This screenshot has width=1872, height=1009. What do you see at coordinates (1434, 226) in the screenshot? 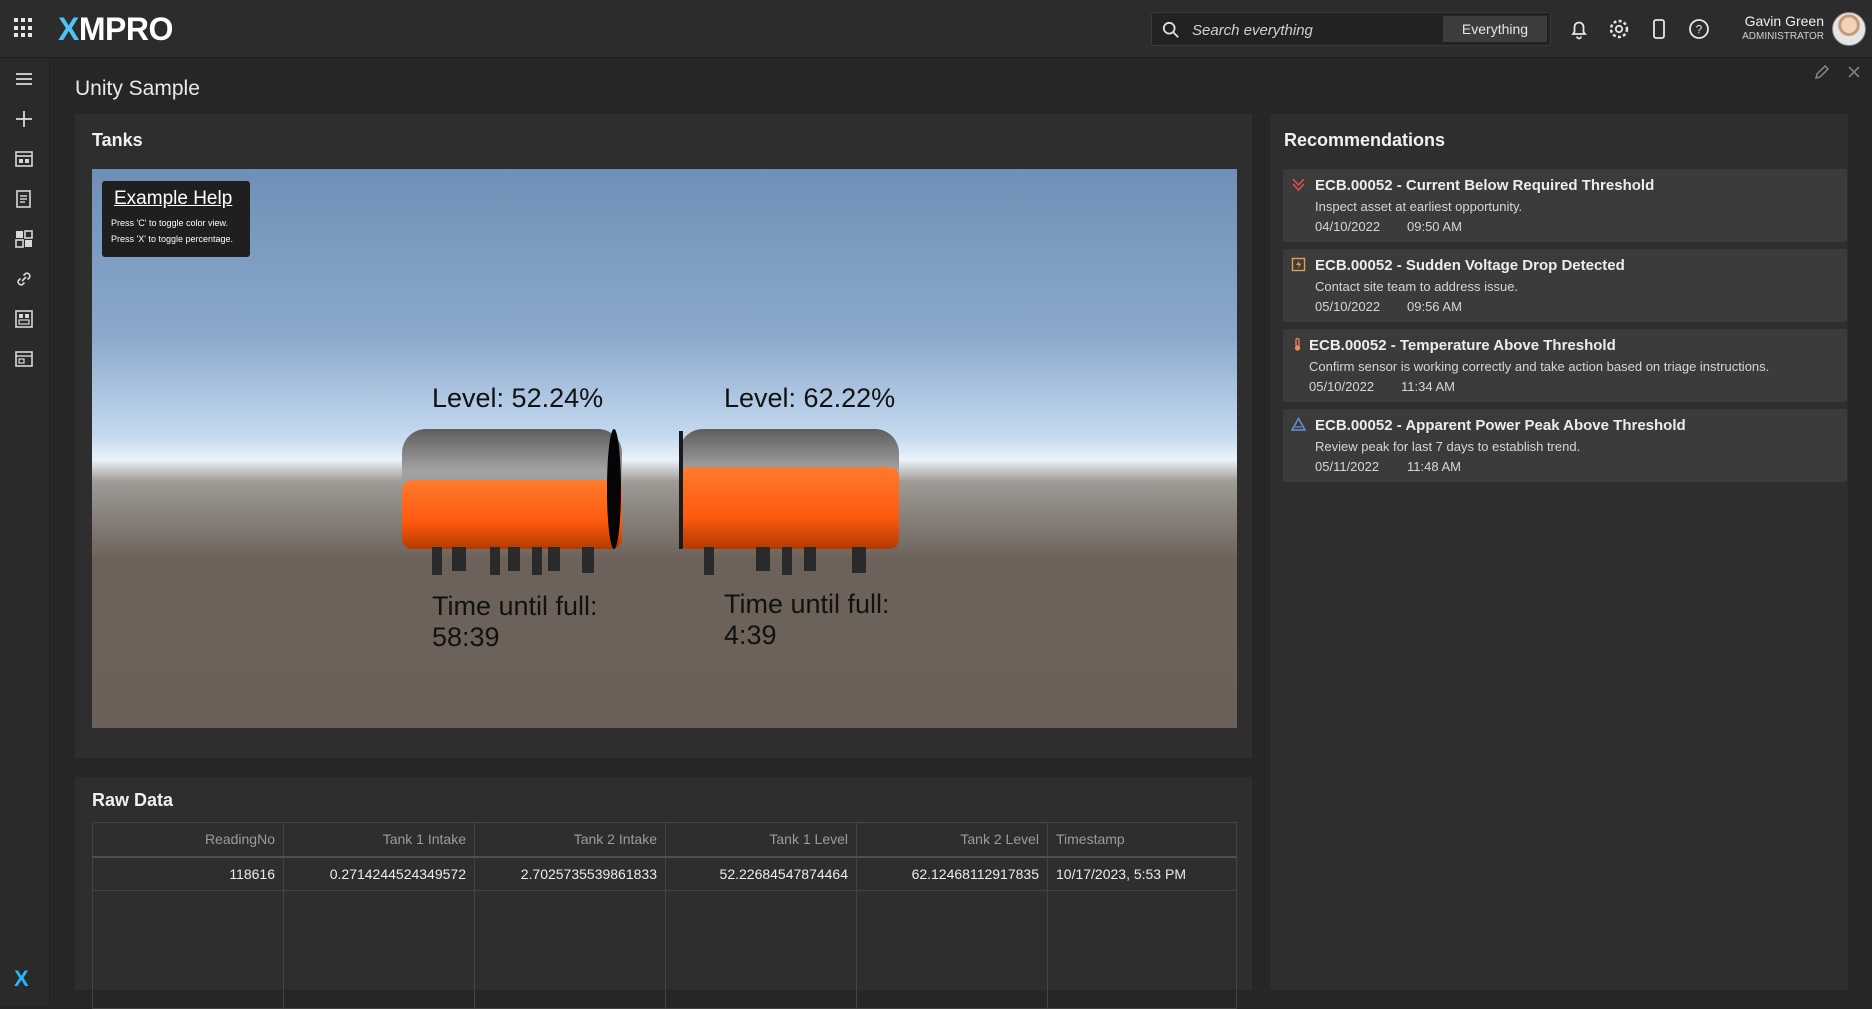
I see `recommendation-time: 09:50 AM` at bounding box center [1434, 226].